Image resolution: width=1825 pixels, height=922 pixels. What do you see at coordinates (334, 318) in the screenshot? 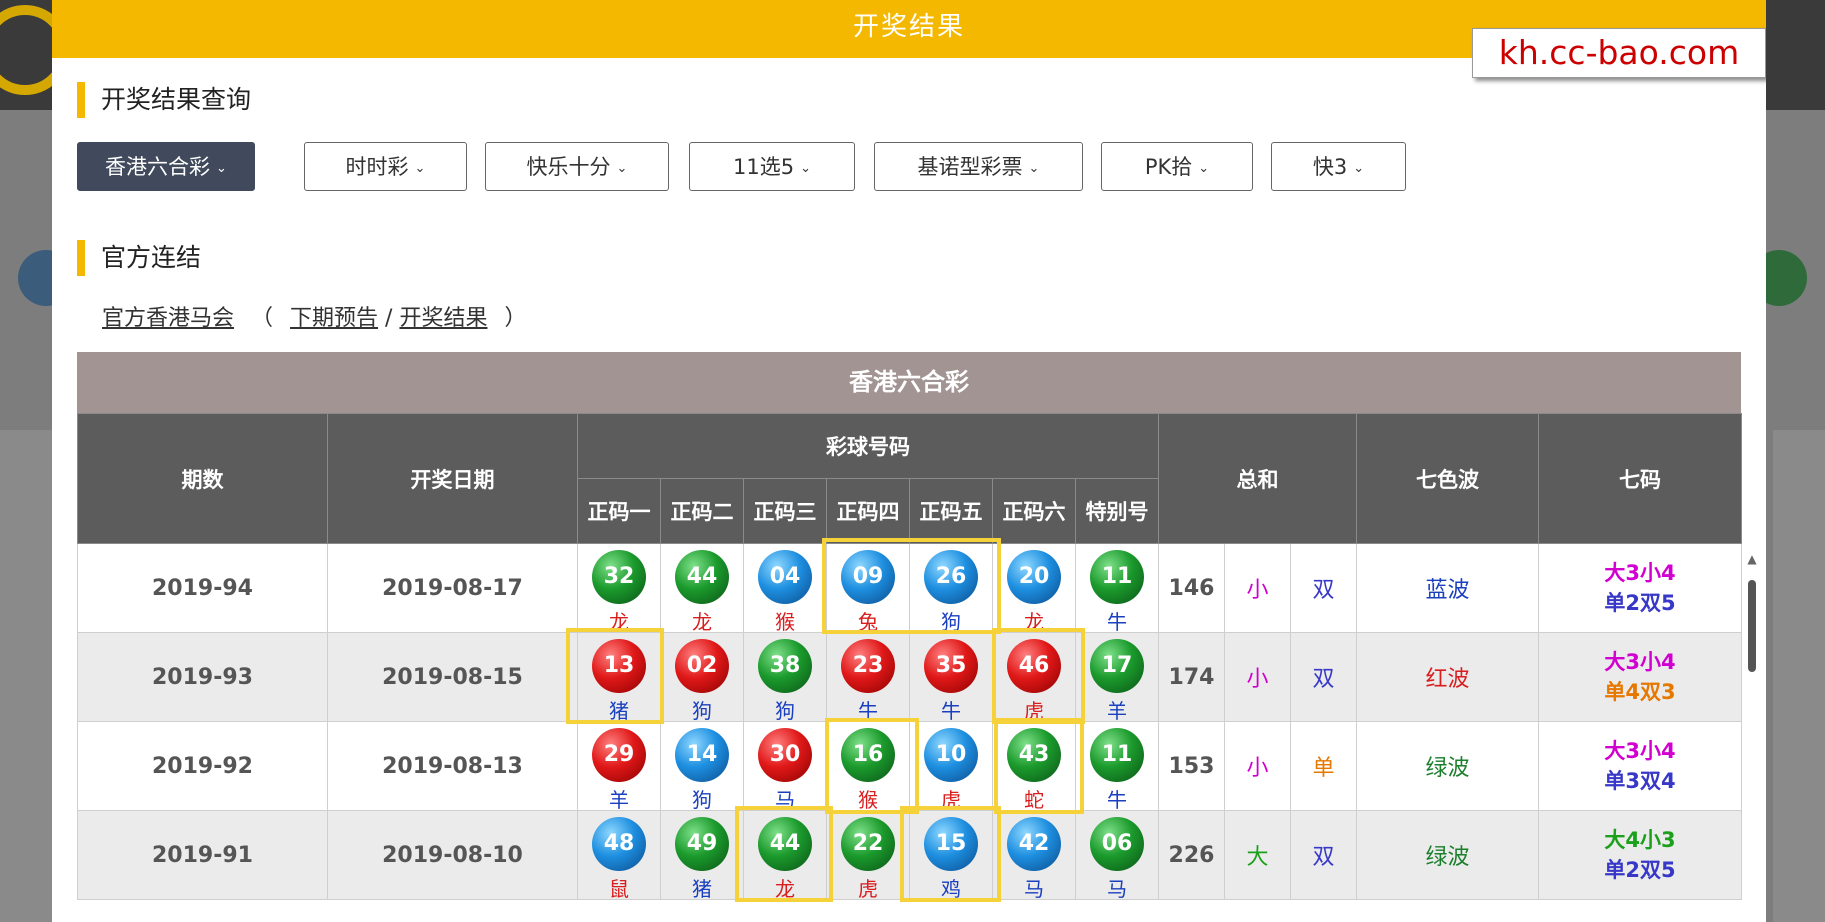
I see `next-preview-link: 下期预告` at bounding box center [334, 318].